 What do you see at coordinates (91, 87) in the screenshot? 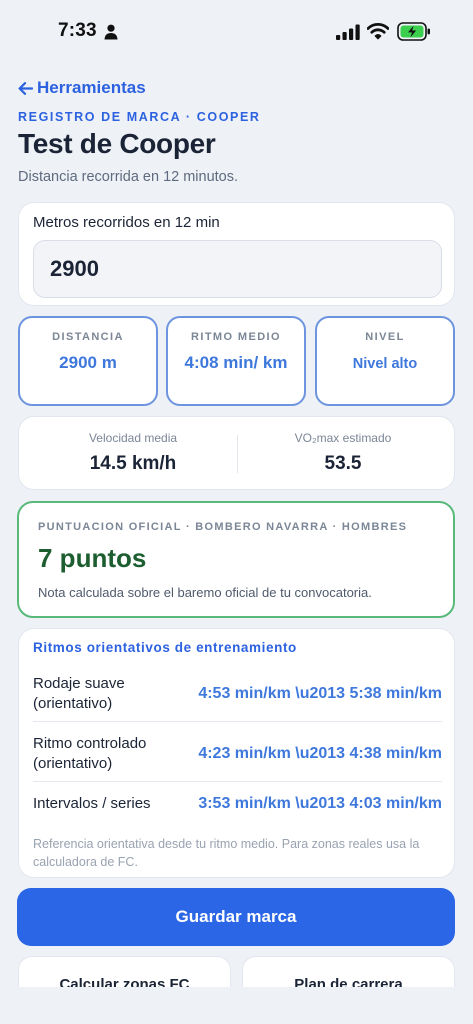
I see `back-link-label: Herramientas` at bounding box center [91, 87].